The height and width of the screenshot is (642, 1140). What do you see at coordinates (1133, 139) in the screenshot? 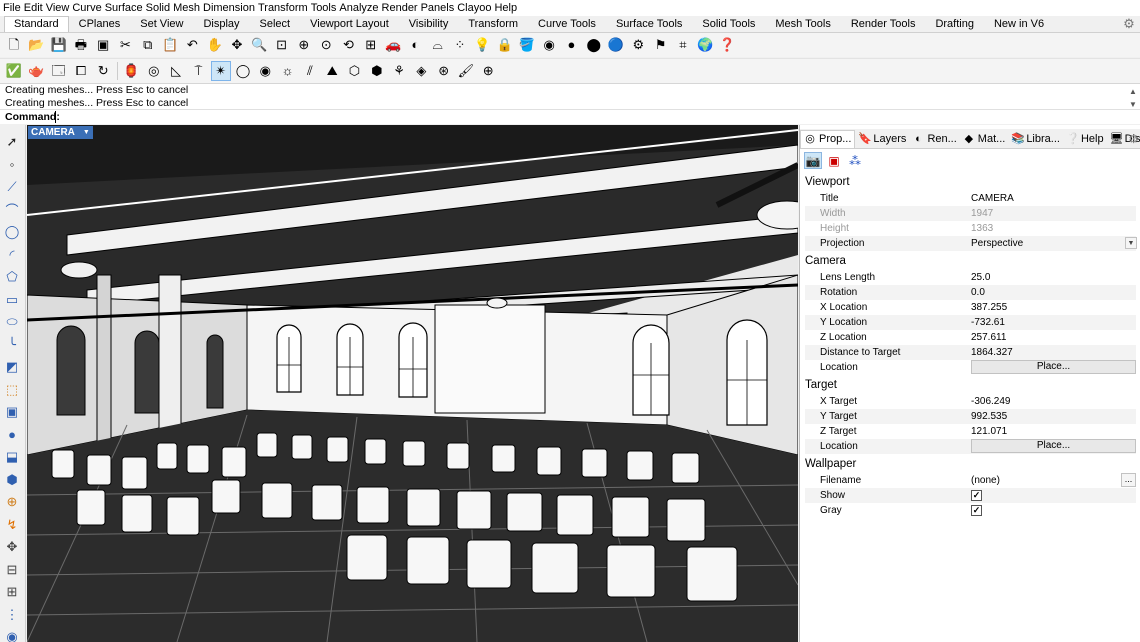
I see `gear-icon: ⚙` at bounding box center [1133, 139].